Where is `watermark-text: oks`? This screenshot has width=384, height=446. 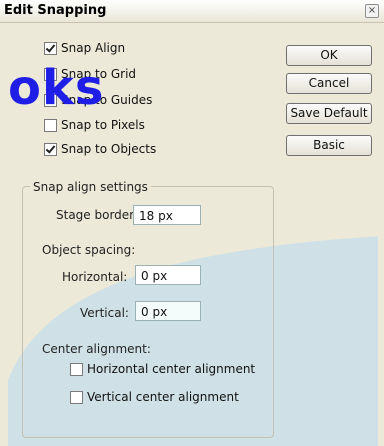
watermark-text: oks is located at coordinates (56, 88).